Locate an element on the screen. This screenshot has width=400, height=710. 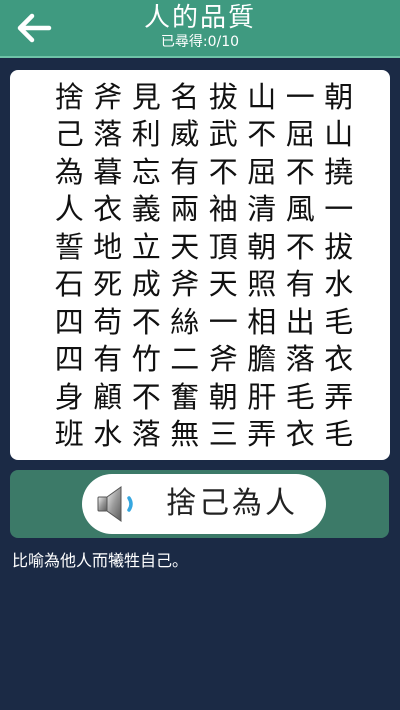
grid-cell: 暮 is located at coordinates (108, 170).